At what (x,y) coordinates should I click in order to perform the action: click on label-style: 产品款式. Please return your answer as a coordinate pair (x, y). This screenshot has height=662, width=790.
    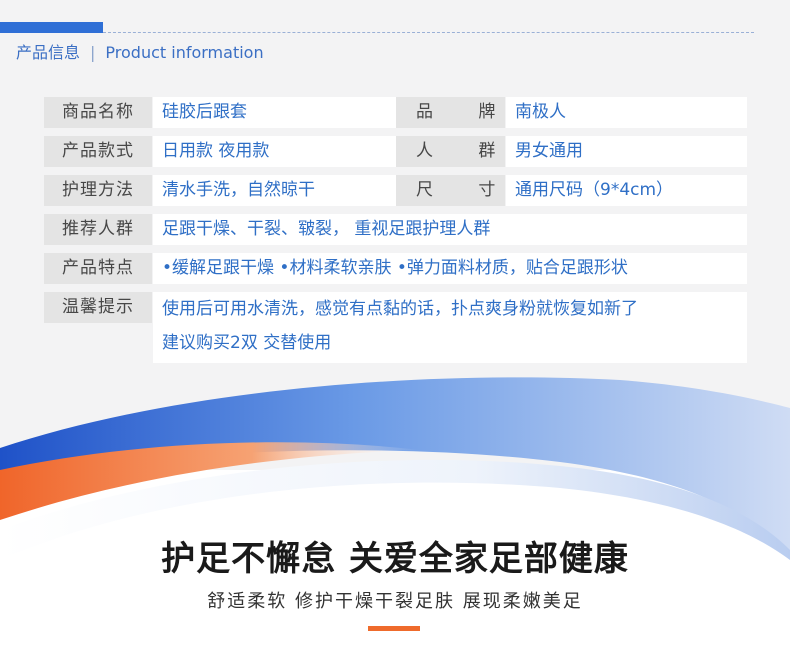
    Looking at the image, I should click on (98, 151).